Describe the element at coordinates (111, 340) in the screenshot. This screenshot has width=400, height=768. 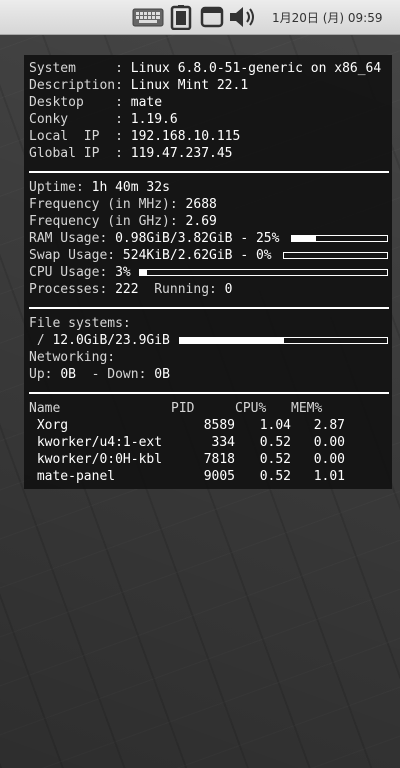
I see `fs-root-value: 12.0GiB/23.9GiB` at that location.